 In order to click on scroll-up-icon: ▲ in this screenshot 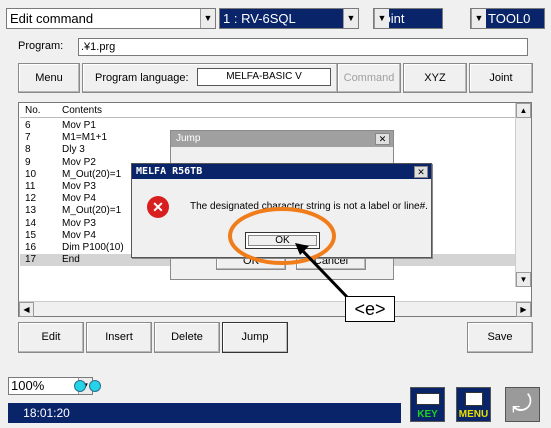, I will do `click(523, 110)`.